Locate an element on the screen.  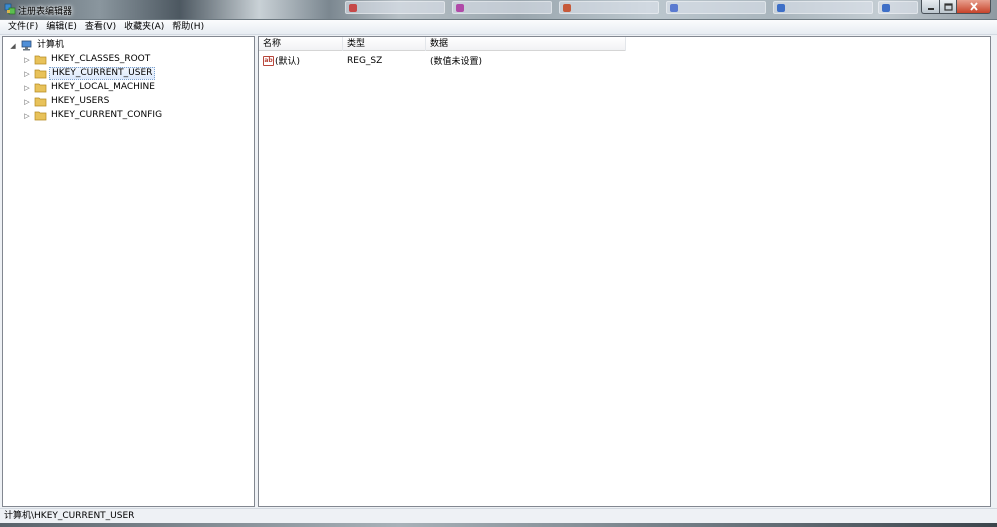
value-data-cell: (数值未设置) is located at coordinates (456, 62).